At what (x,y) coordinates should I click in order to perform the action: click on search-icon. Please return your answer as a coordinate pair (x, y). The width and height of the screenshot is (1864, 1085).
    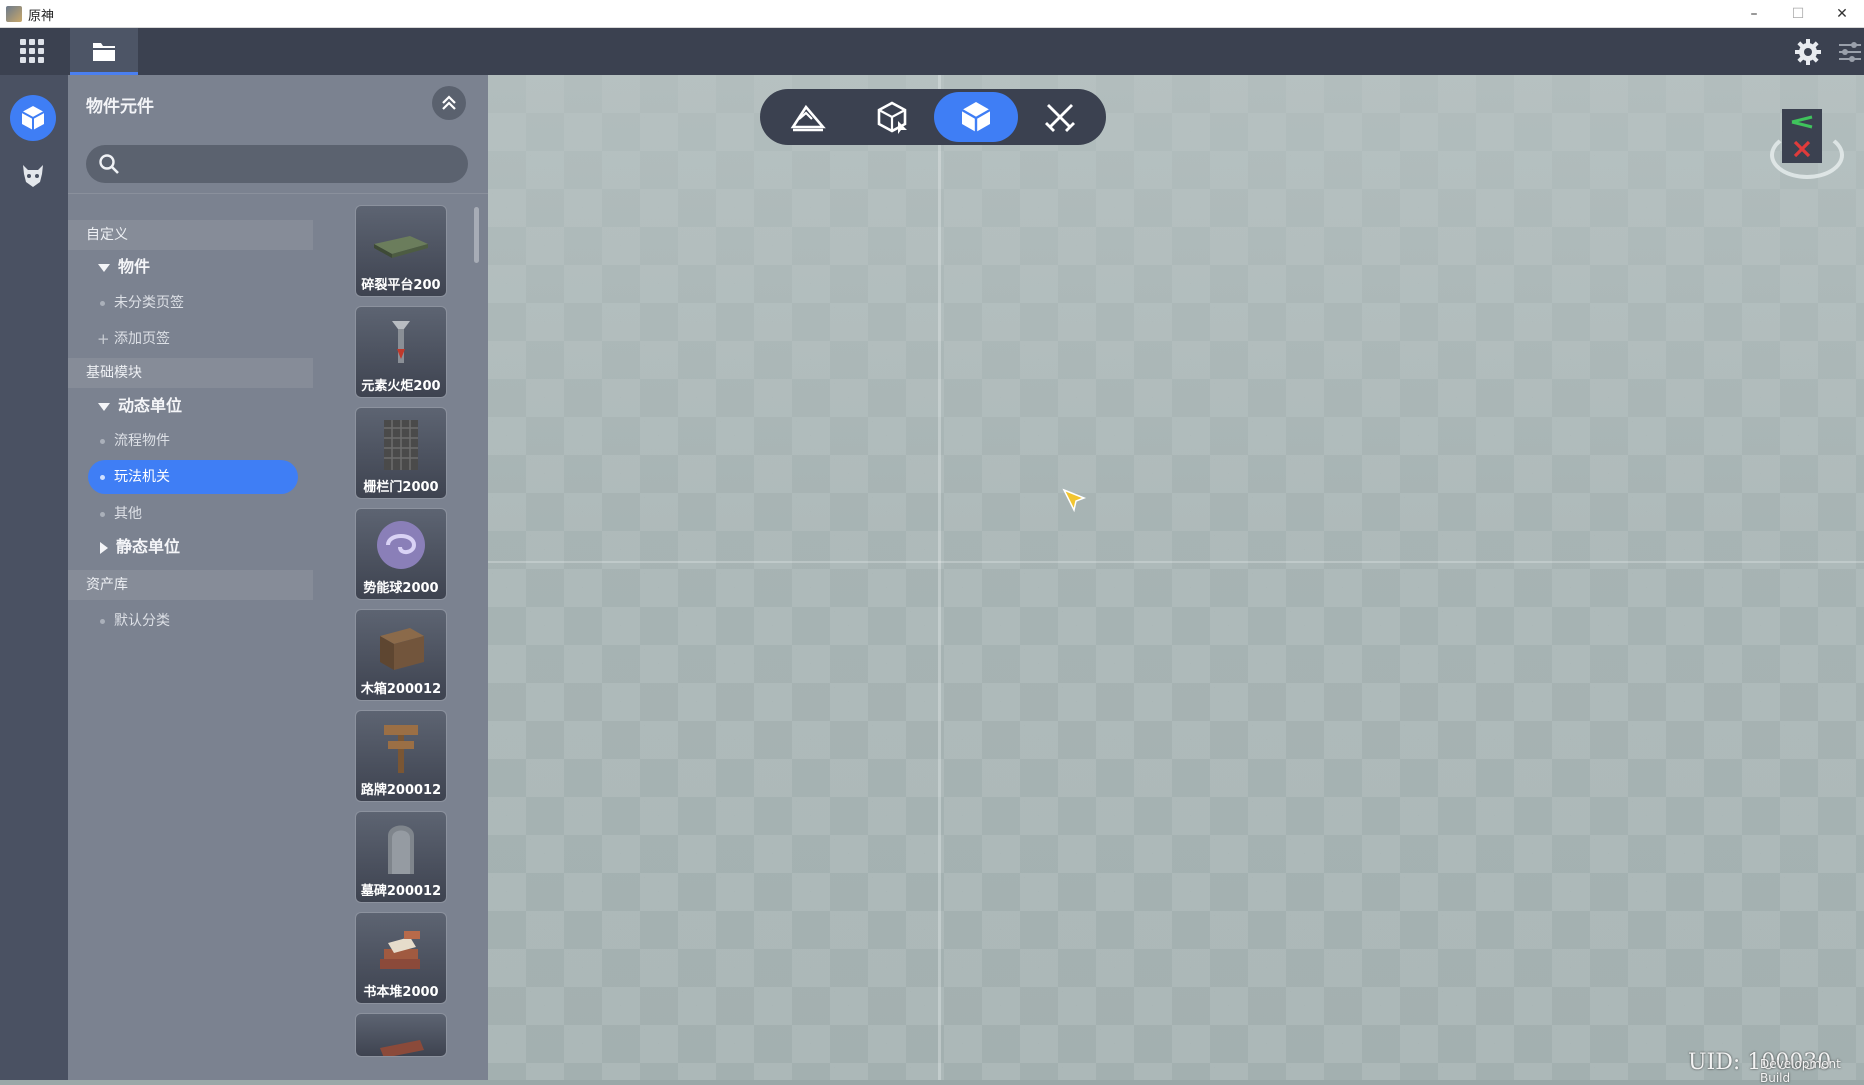
    Looking at the image, I should click on (109, 164).